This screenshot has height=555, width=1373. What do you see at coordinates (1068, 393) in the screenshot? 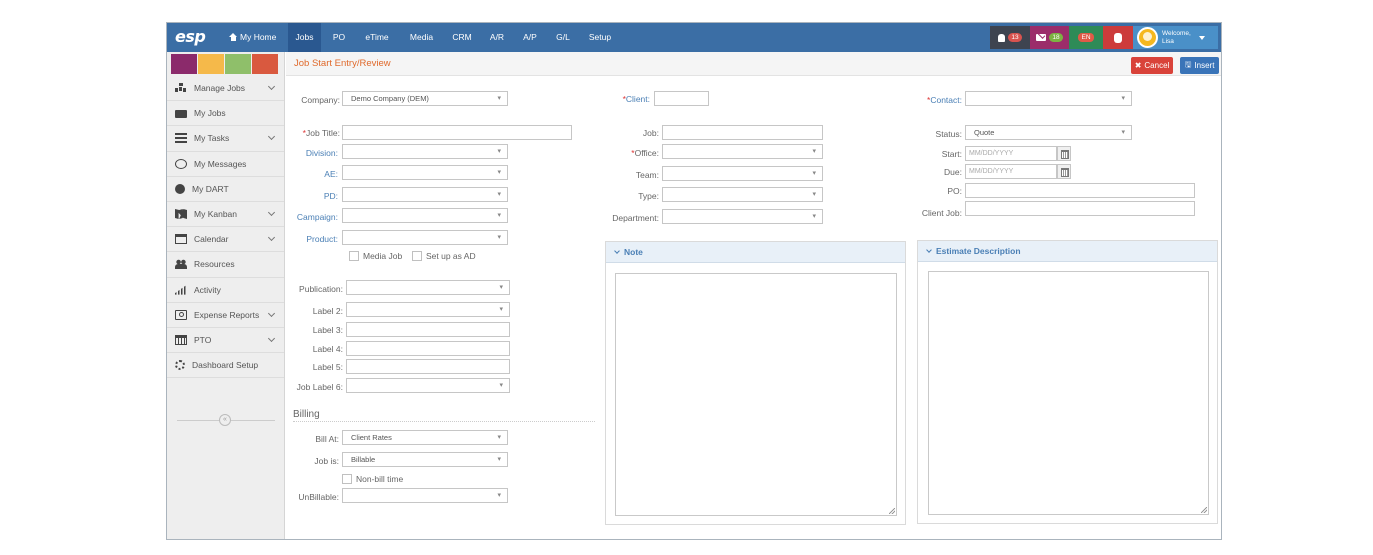
I see `estimate-textarea` at bounding box center [1068, 393].